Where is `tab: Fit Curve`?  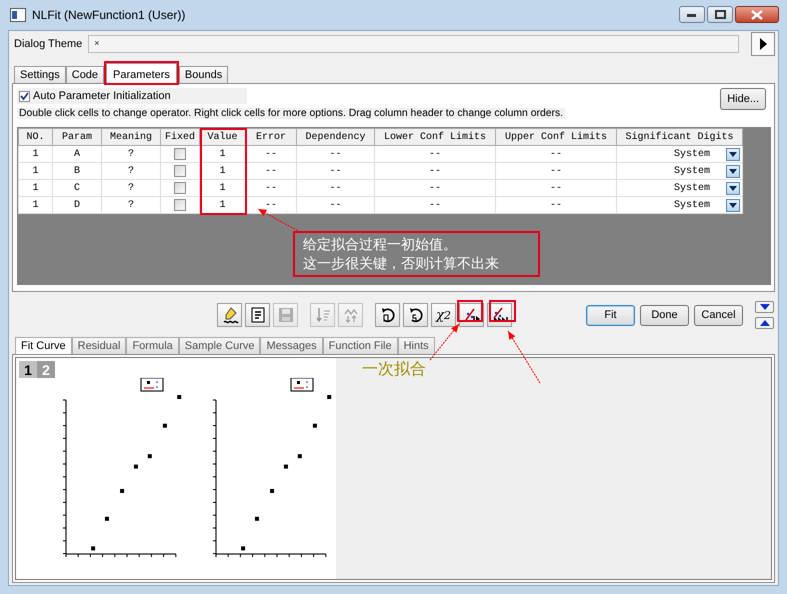 tab: Fit Curve is located at coordinates (43, 345).